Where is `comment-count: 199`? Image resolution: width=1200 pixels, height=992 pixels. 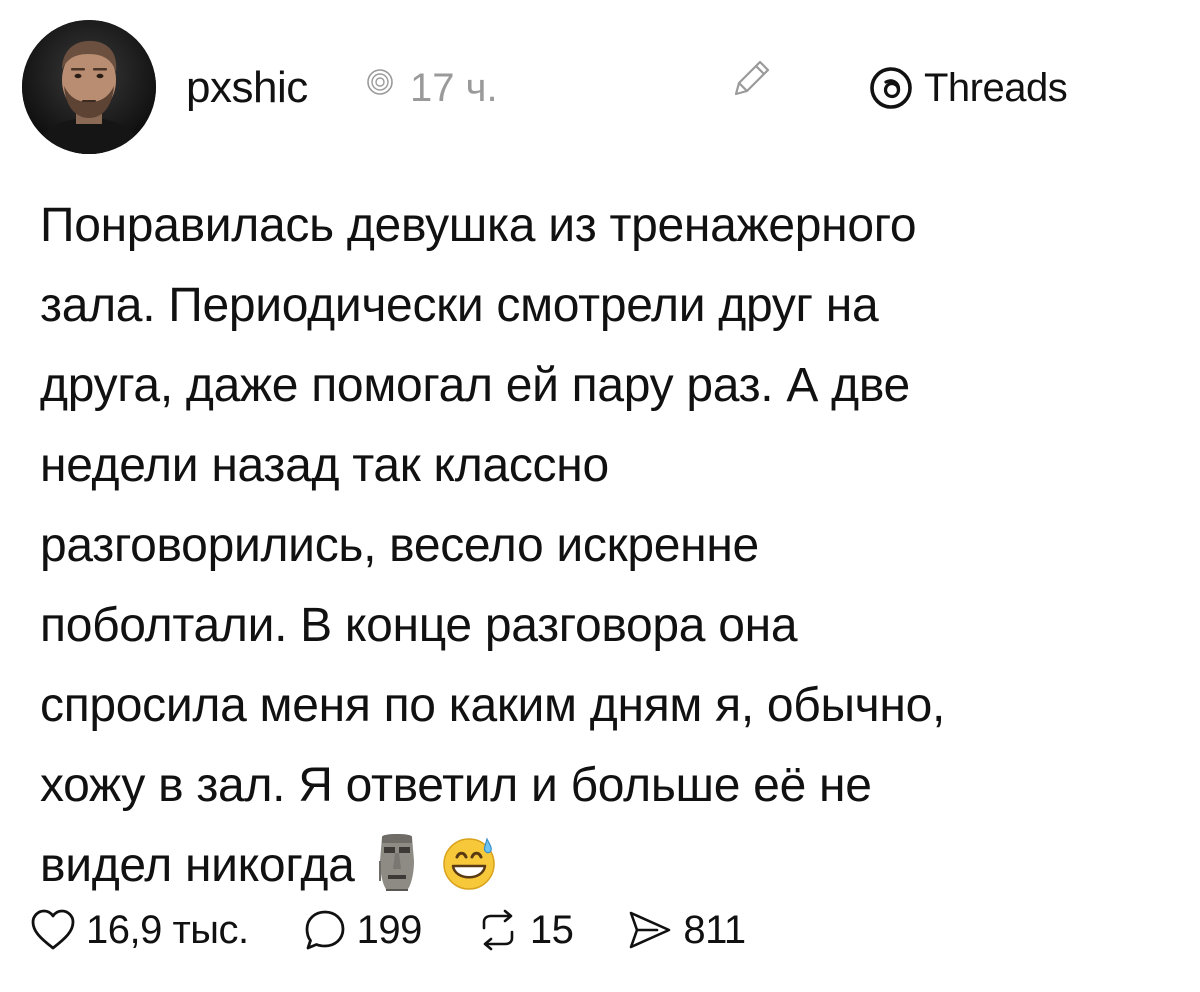
comment-count: 199 is located at coordinates (389, 930).